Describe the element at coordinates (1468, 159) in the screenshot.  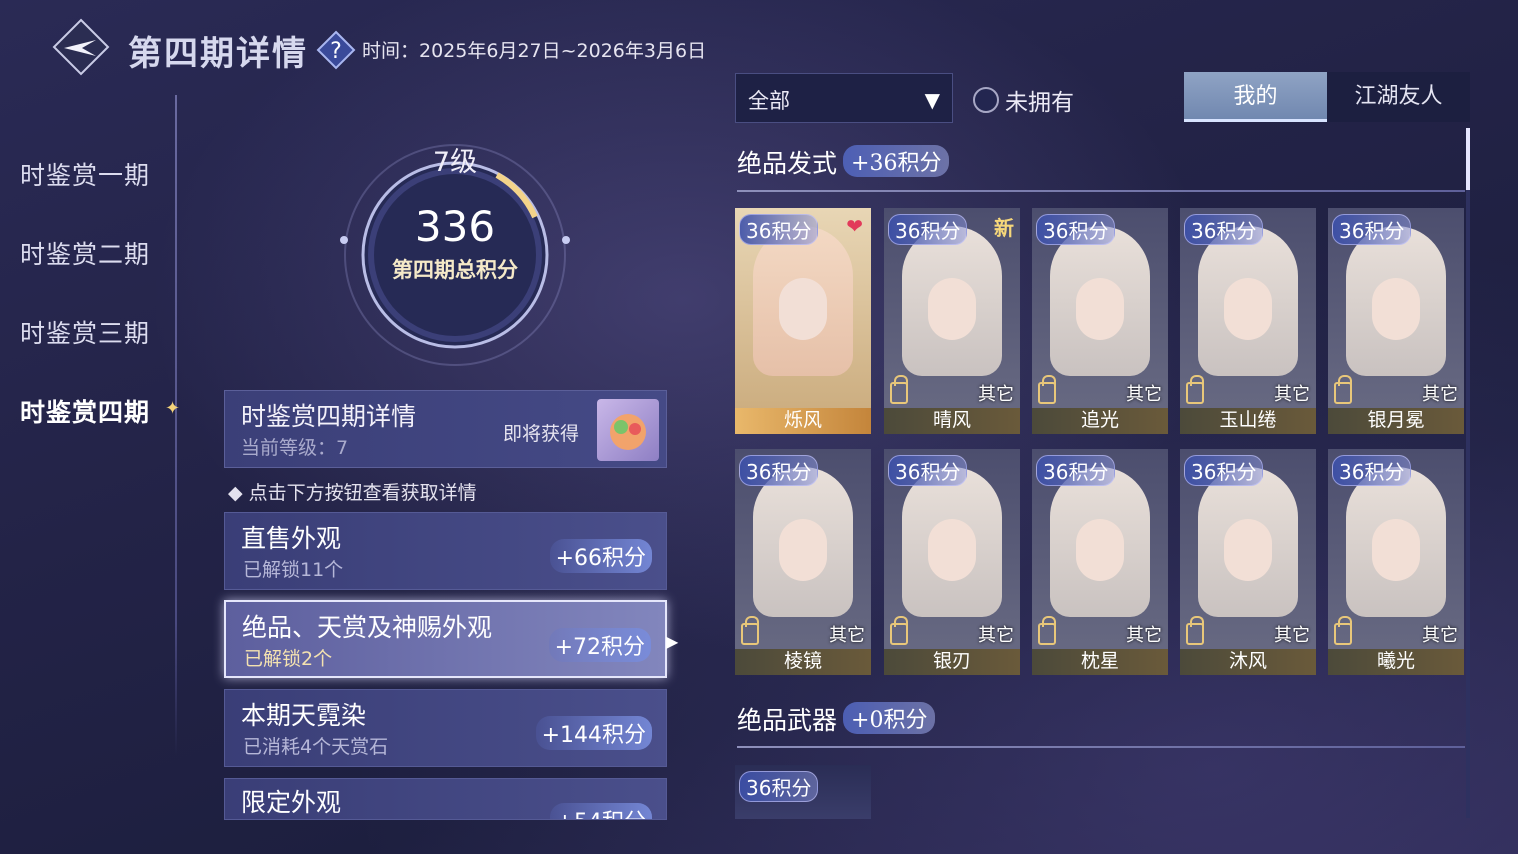
I see `scrollbar-thumb` at that location.